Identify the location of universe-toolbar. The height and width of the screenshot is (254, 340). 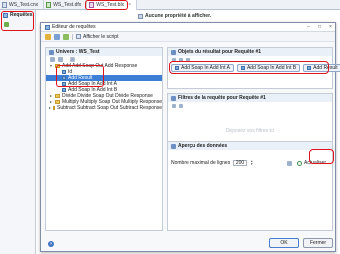
(104, 59).